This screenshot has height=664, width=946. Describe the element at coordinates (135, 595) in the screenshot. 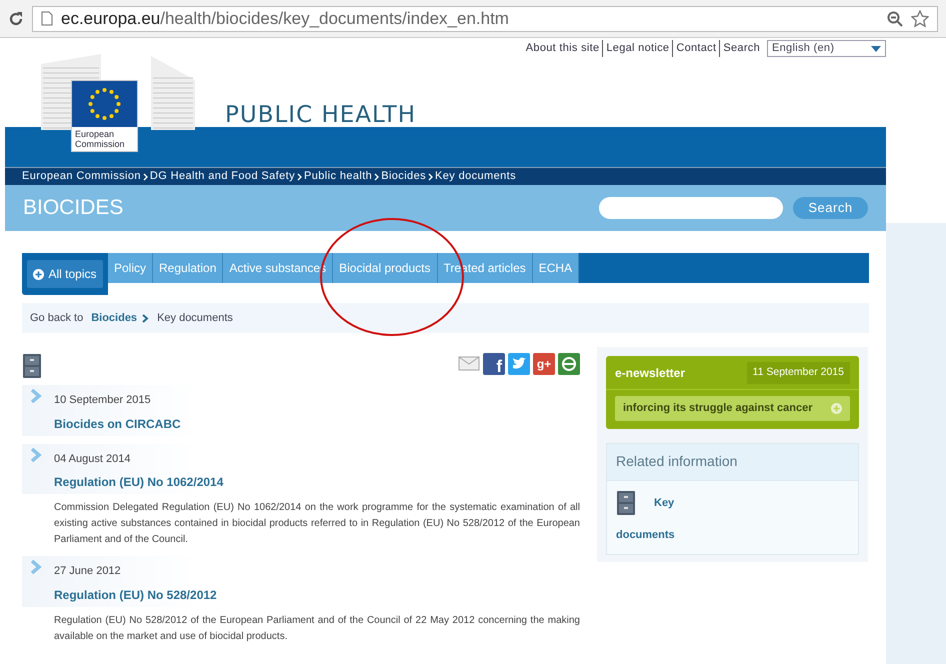

I see `document-title: Regulation (EU) No 528/2012` at that location.